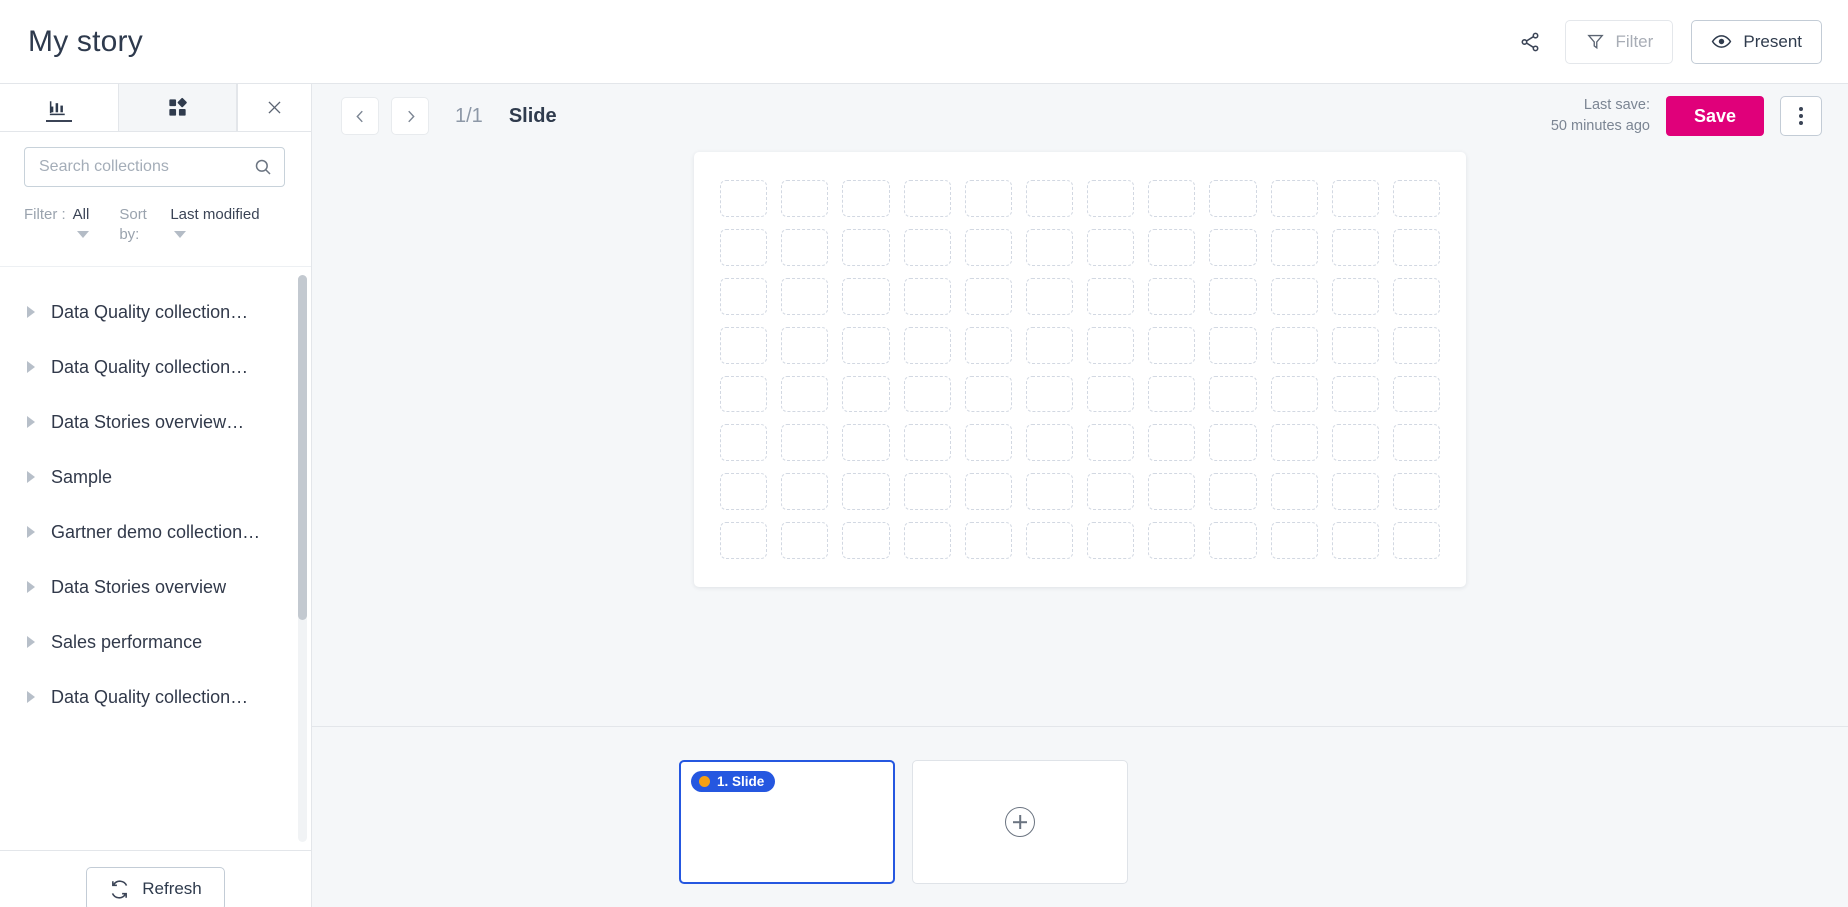 The height and width of the screenshot is (907, 1848). What do you see at coordinates (215, 225) in the screenshot?
I see `sort-select: Last modified` at bounding box center [215, 225].